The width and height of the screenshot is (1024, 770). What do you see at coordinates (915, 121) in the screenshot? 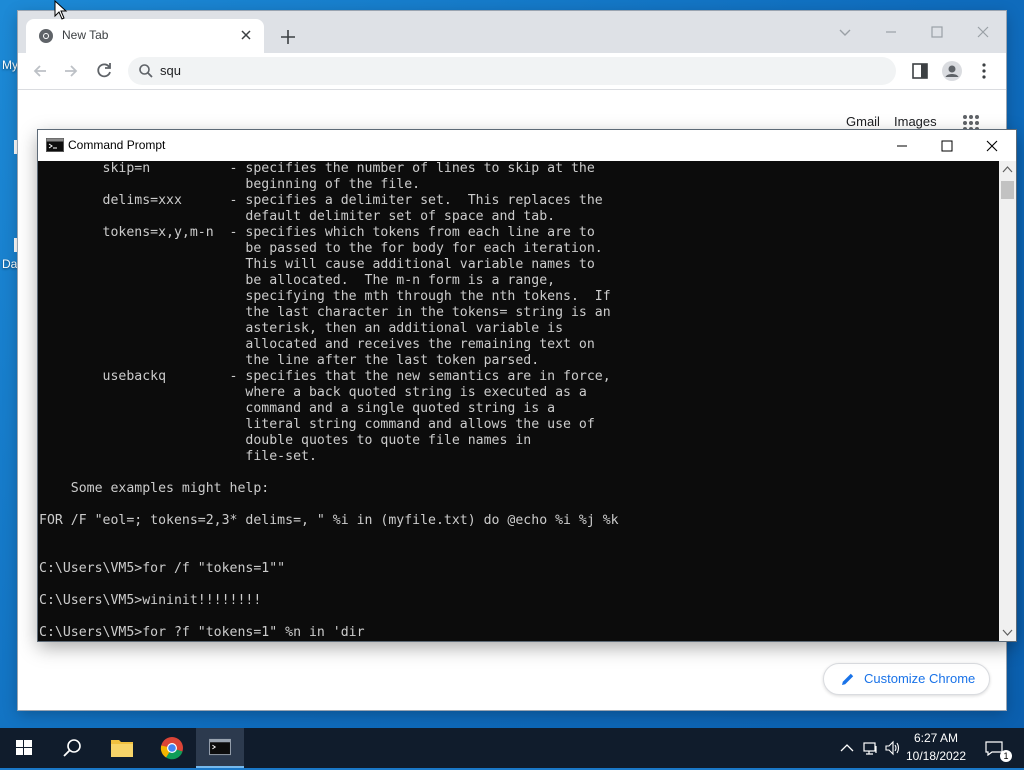
I see `images-link: Images` at bounding box center [915, 121].